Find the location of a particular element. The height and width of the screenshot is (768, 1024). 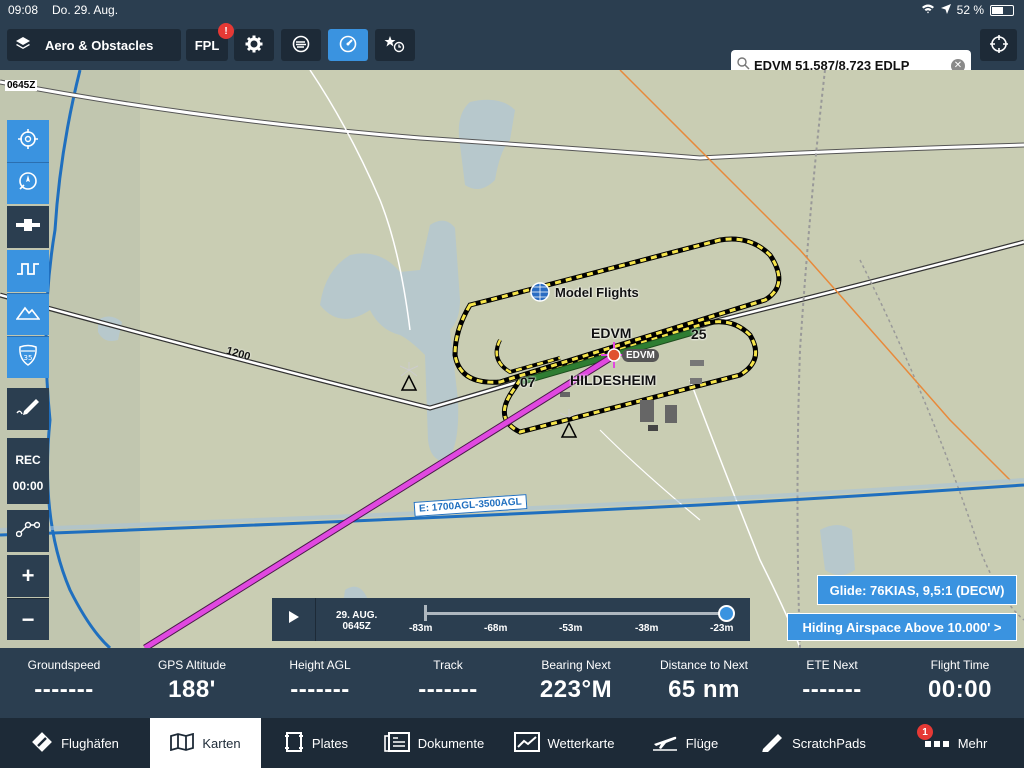

wifi-icon is located at coordinates (928, 10).